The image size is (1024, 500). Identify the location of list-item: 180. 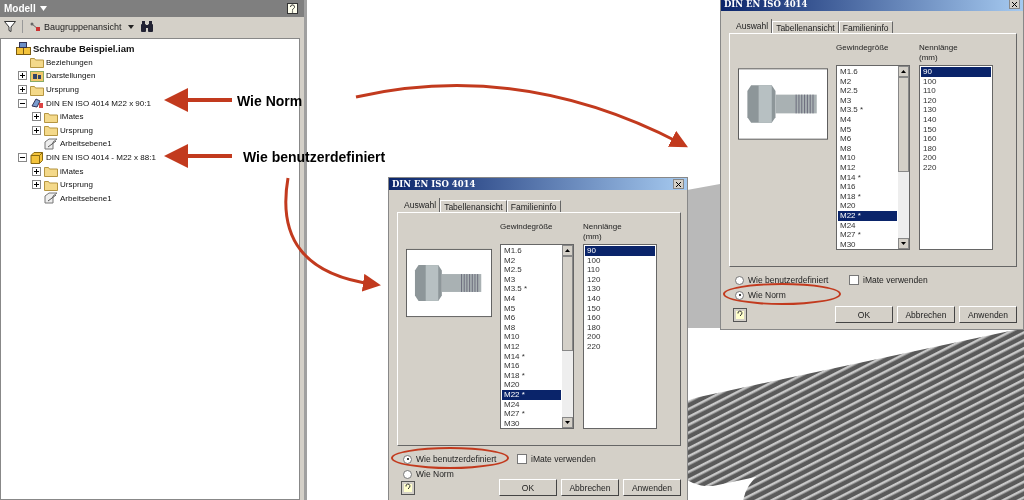
(956, 148).